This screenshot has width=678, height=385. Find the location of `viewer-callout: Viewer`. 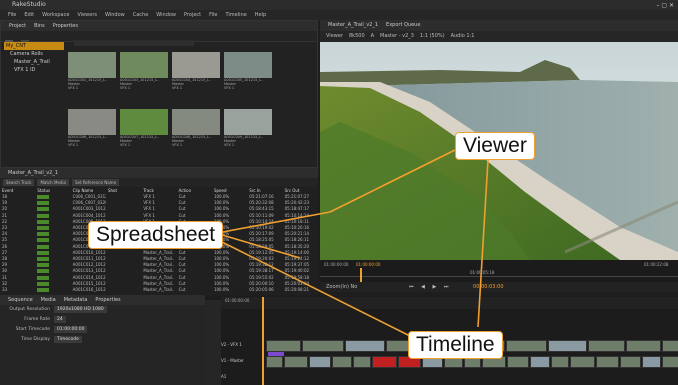

viewer-callout: Viewer is located at coordinates (495, 146).